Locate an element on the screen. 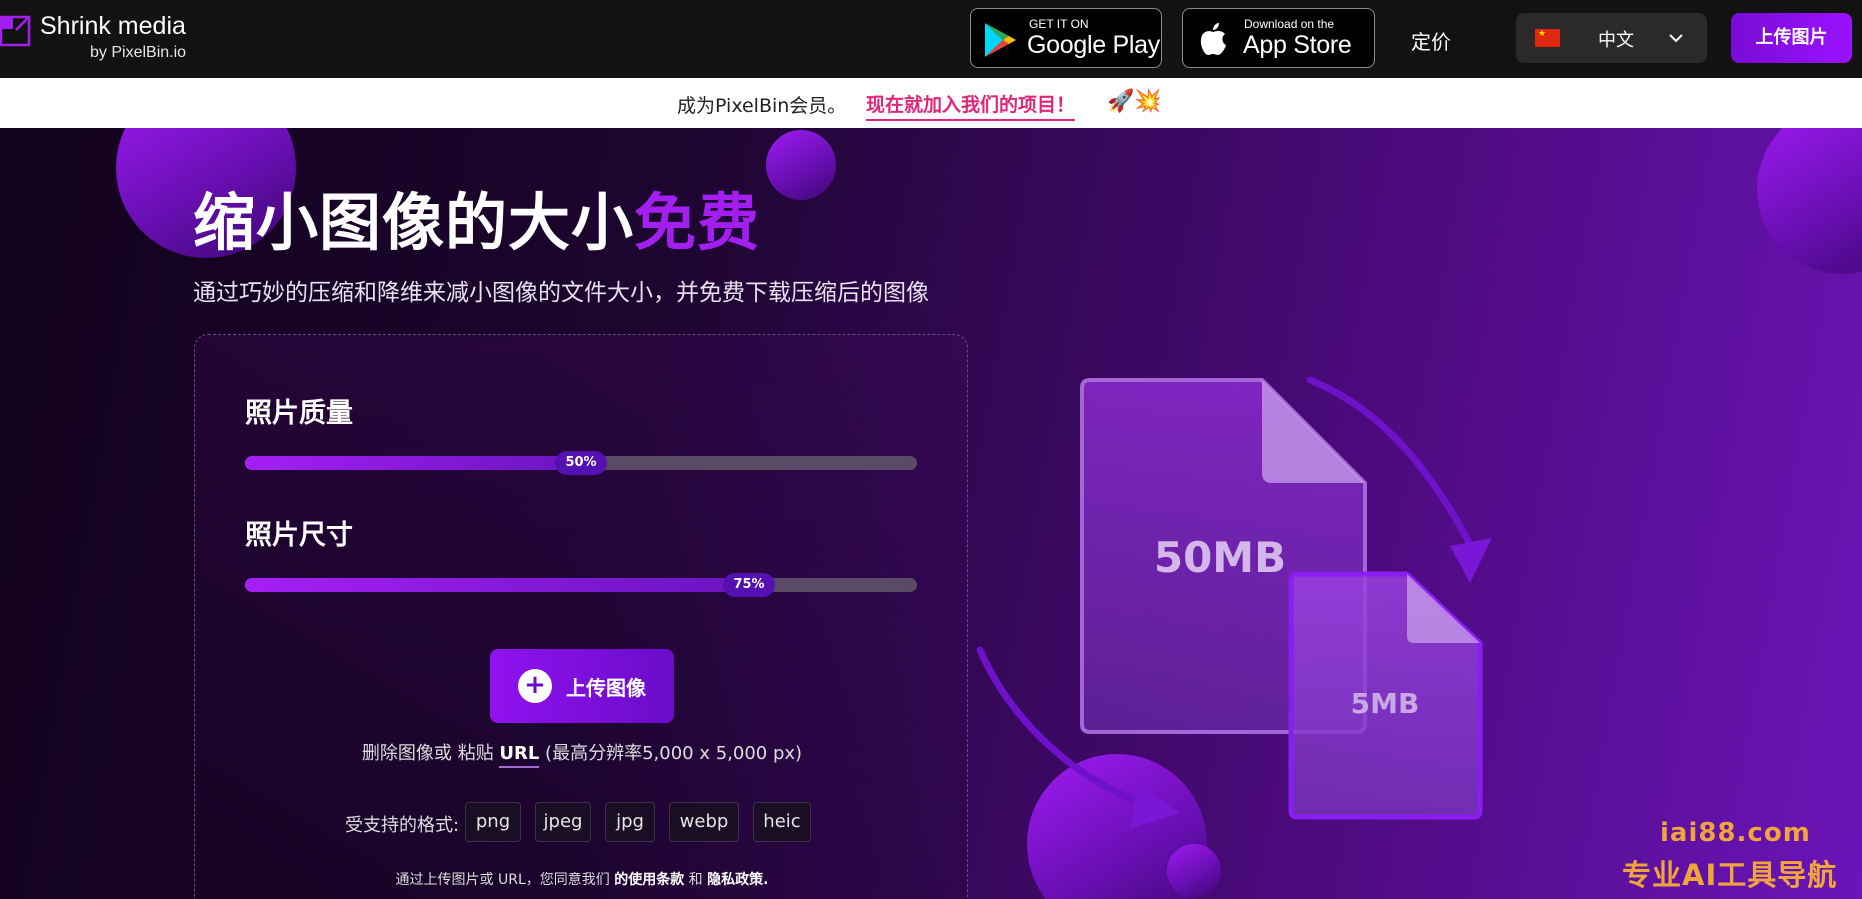  apple-icon is located at coordinates (1213, 39).